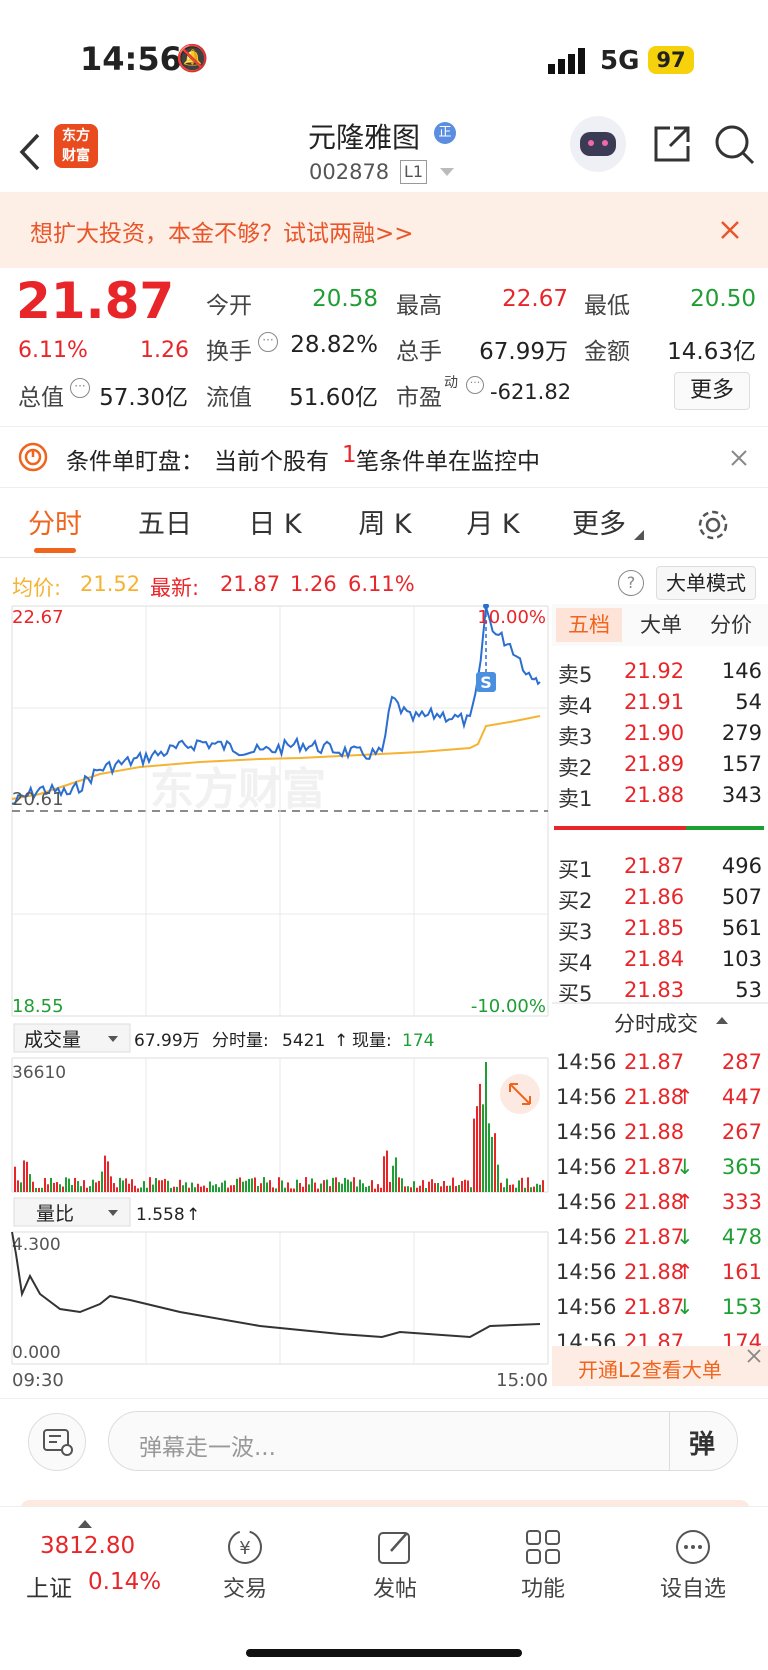 The height and width of the screenshot is (1670, 768). Describe the element at coordinates (414, 172) in the screenshot. I see `level-badge: L1` at that location.